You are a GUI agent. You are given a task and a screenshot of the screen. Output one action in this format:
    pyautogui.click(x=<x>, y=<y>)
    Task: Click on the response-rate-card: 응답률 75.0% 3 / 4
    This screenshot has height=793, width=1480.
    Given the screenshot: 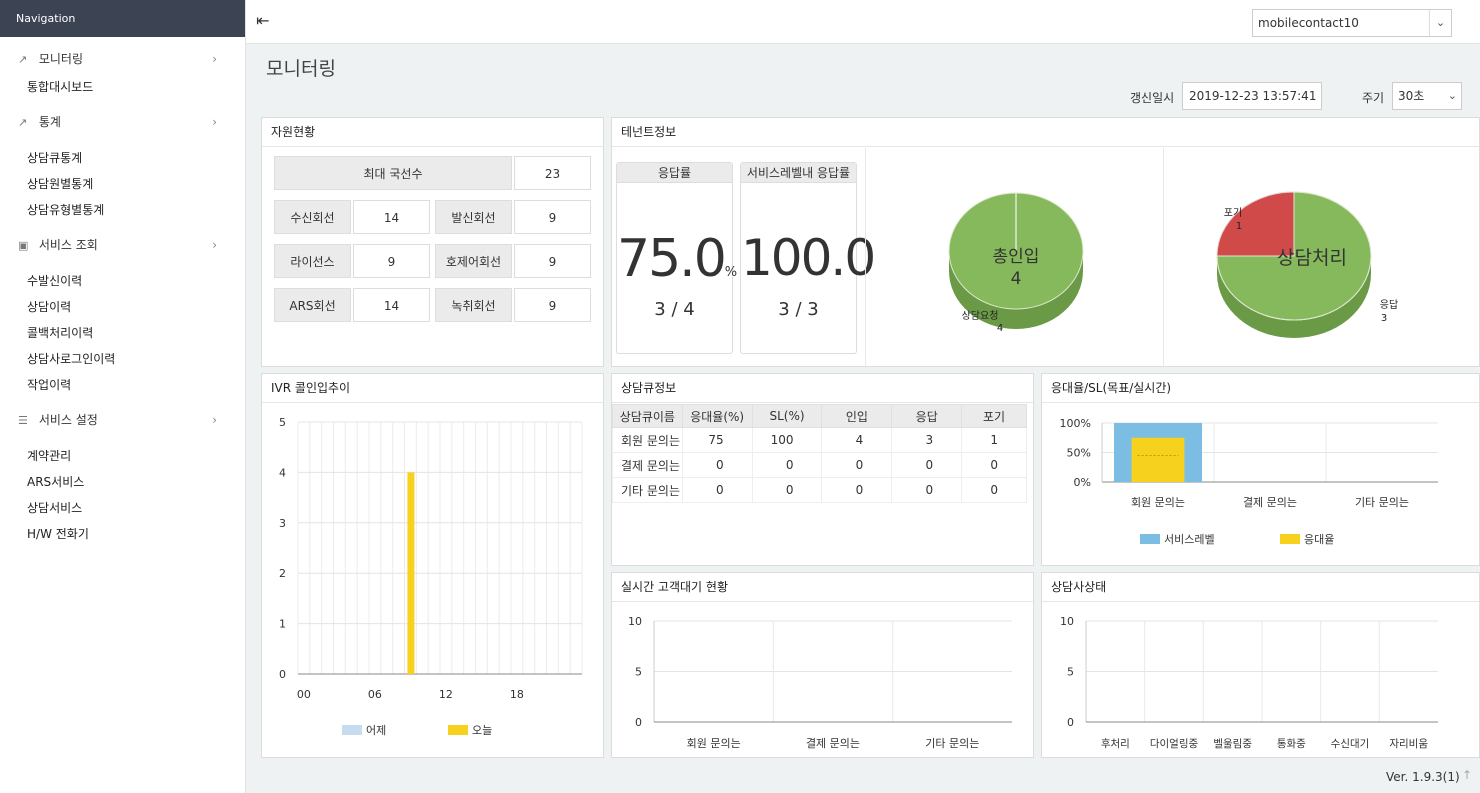 What is the action you would take?
    pyautogui.click(x=677, y=258)
    